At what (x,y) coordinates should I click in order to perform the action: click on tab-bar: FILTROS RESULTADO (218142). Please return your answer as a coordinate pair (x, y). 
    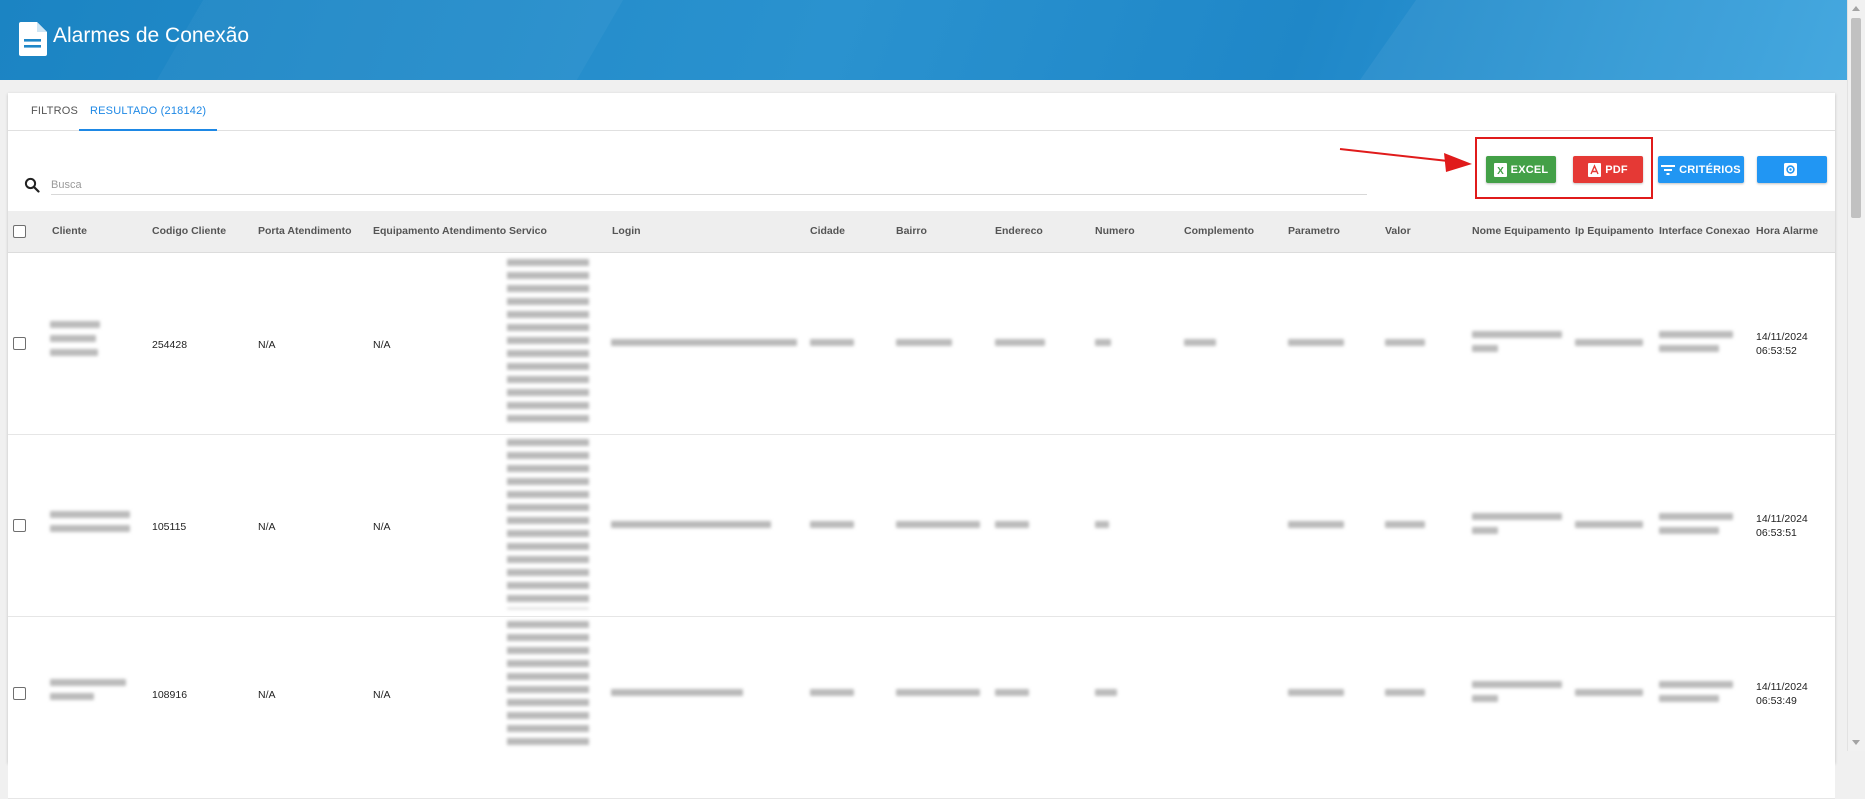
    Looking at the image, I should click on (921, 112).